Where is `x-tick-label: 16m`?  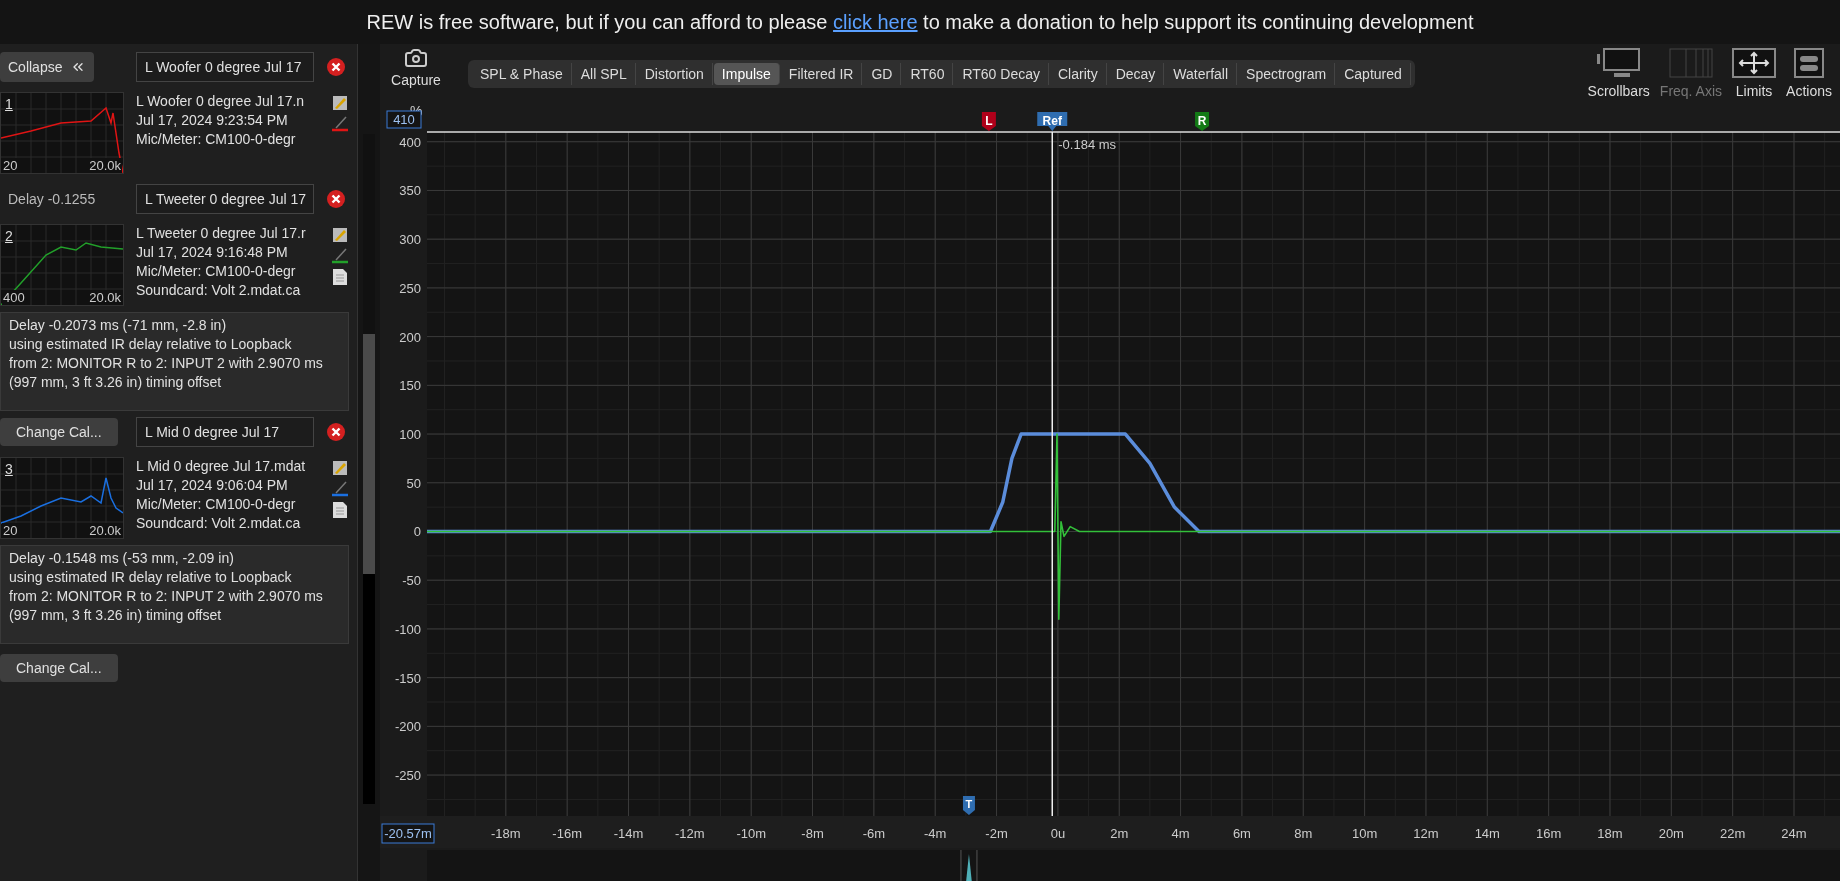 x-tick-label: 16m is located at coordinates (1549, 833).